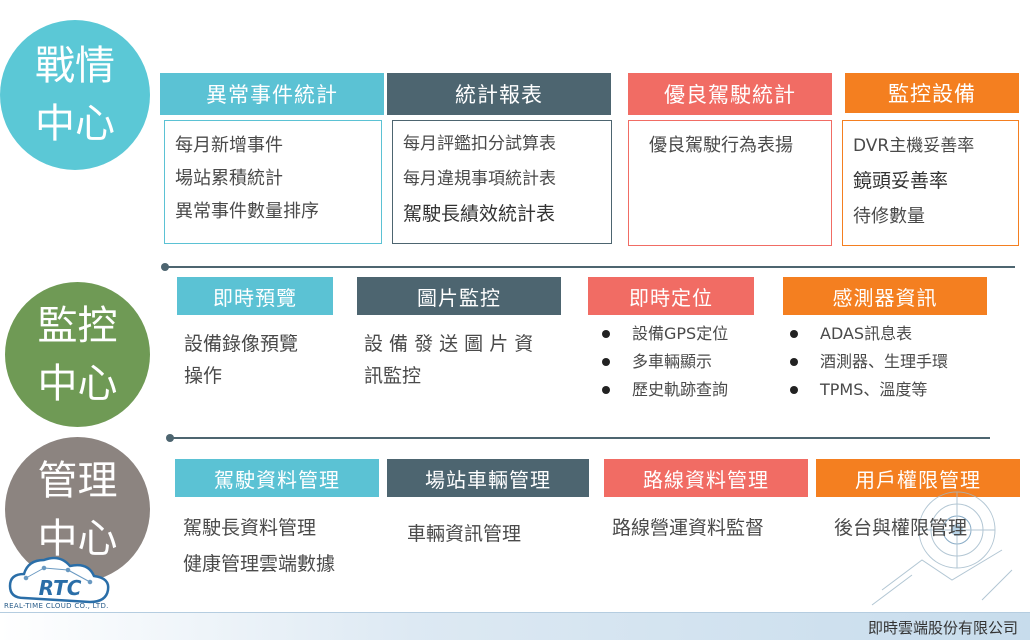 The width and height of the screenshot is (1030, 640). What do you see at coordinates (449, 344) in the screenshot?
I see `image-monitor-line: 設 備 發 送 圖 片 資` at bounding box center [449, 344].